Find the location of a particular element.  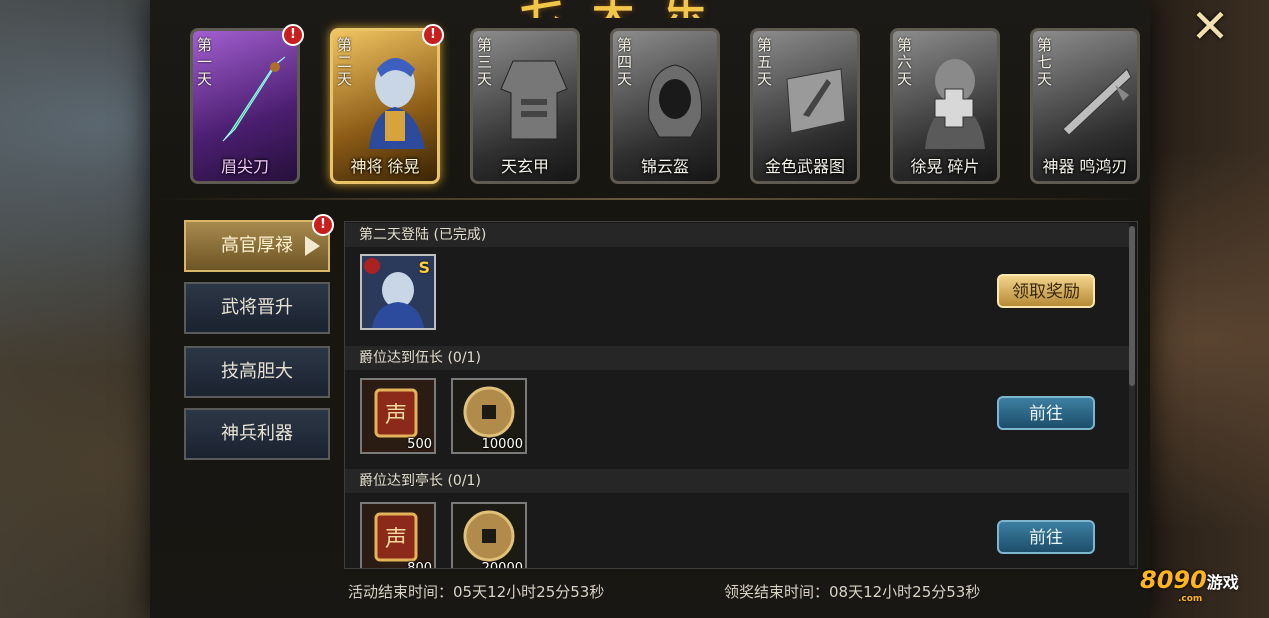

reward-item: 声 500 is located at coordinates (398, 416).